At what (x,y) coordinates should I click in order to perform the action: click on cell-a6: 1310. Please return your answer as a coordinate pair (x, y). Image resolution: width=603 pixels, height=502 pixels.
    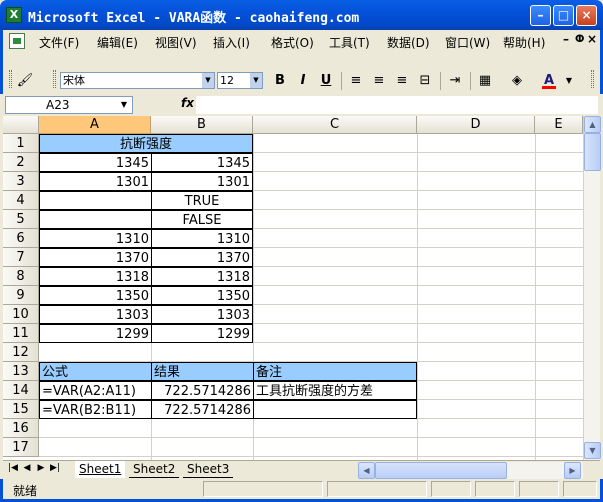
    Looking at the image, I should click on (95, 238).